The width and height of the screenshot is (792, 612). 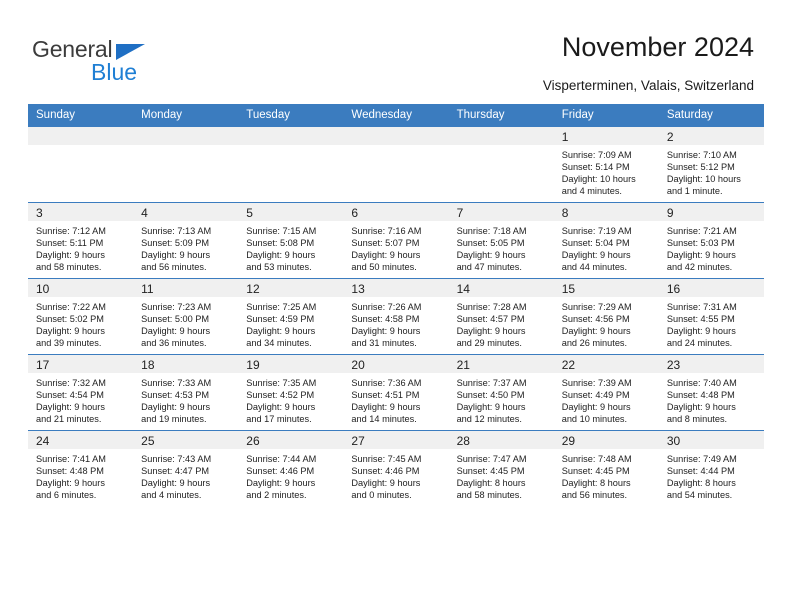 I want to click on day-number: 10, so click(x=43, y=289).